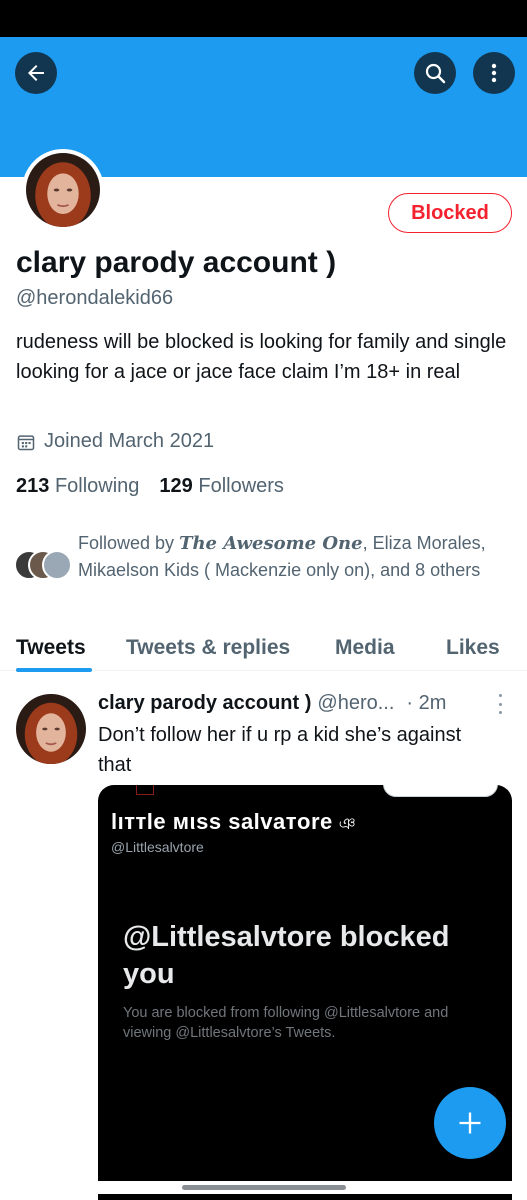  I want to click on arrow-left-icon, so click(36, 73).